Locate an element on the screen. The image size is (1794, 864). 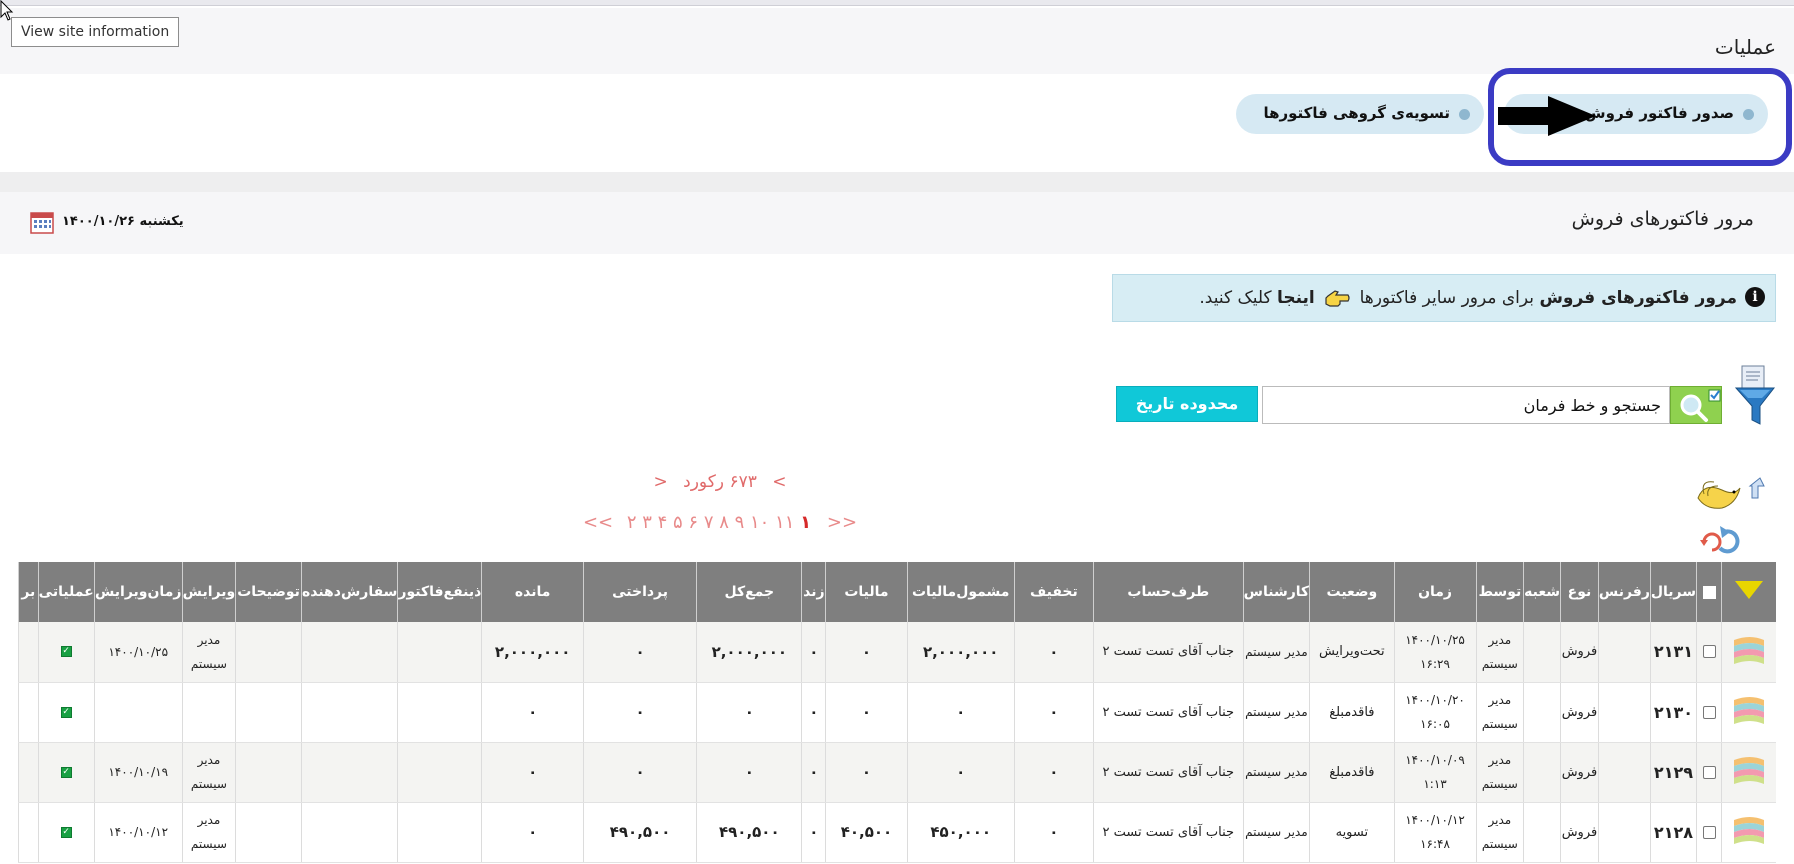
col-serial: سریال is located at coordinates (1673, 592).